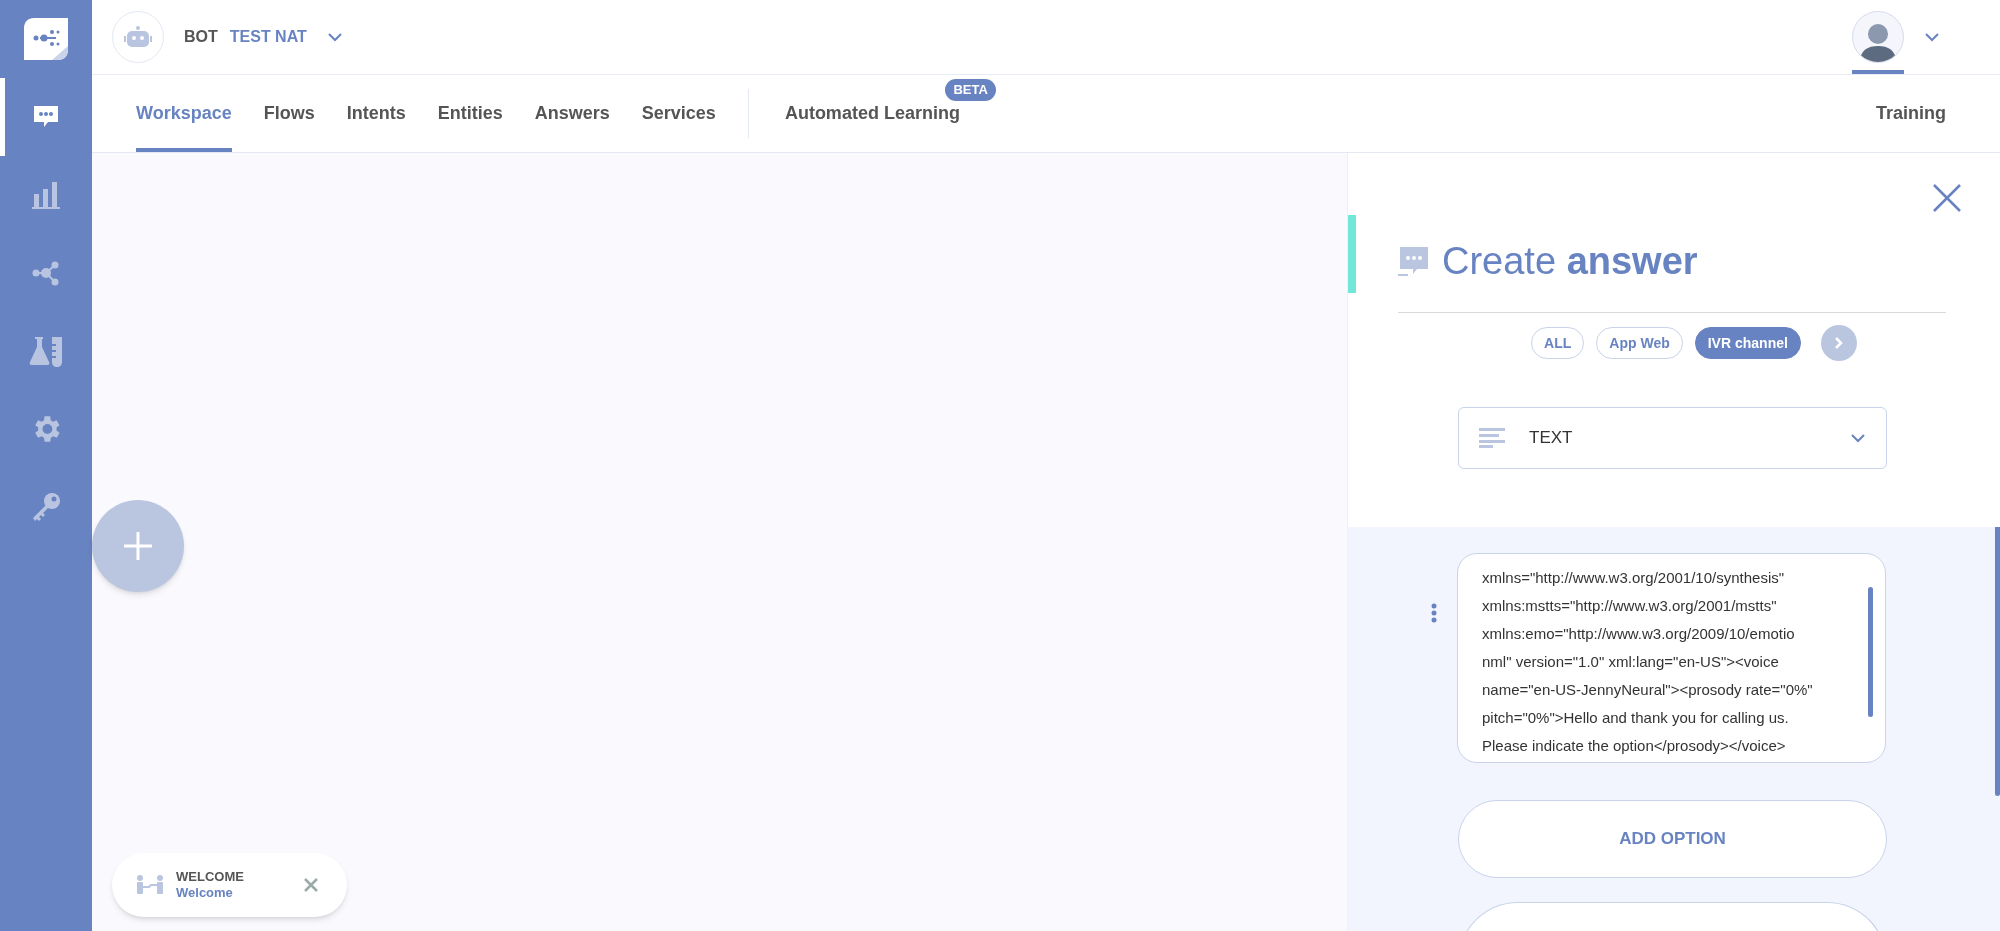  What do you see at coordinates (138, 546) in the screenshot?
I see `plus-icon` at bounding box center [138, 546].